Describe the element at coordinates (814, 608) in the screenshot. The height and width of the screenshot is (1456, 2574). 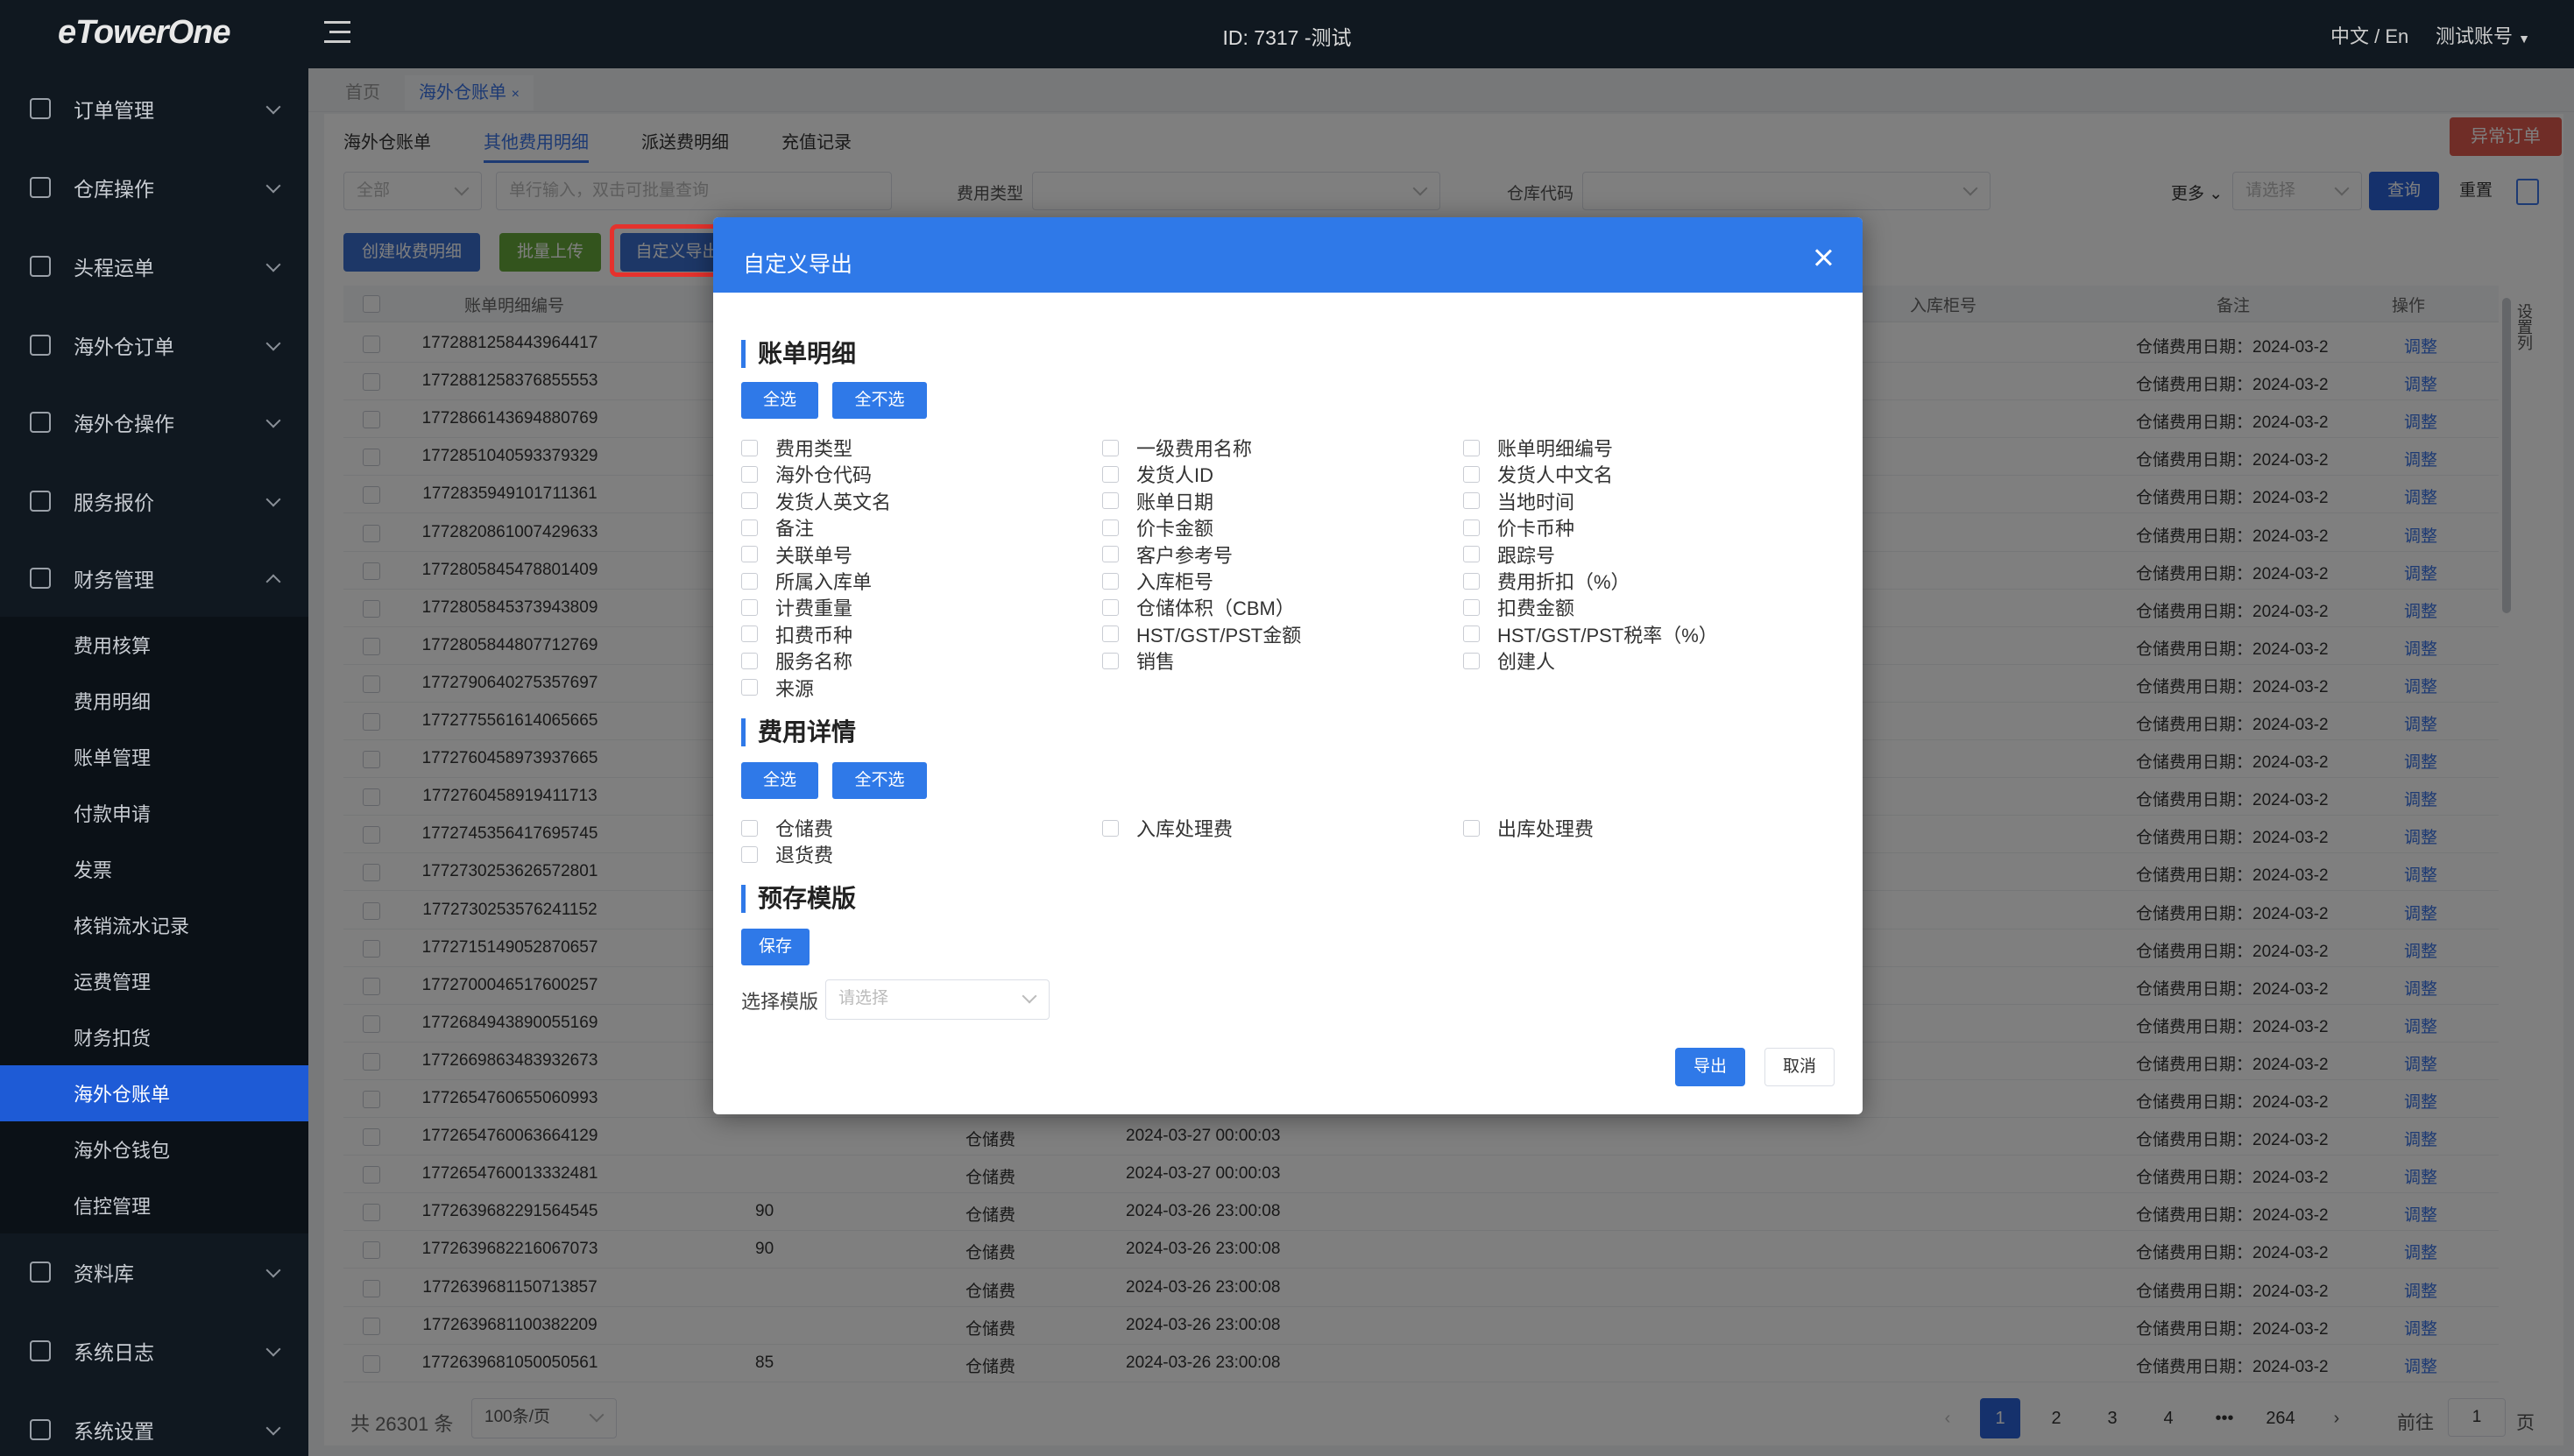
I see `checkbox-label: 计费重量` at that location.